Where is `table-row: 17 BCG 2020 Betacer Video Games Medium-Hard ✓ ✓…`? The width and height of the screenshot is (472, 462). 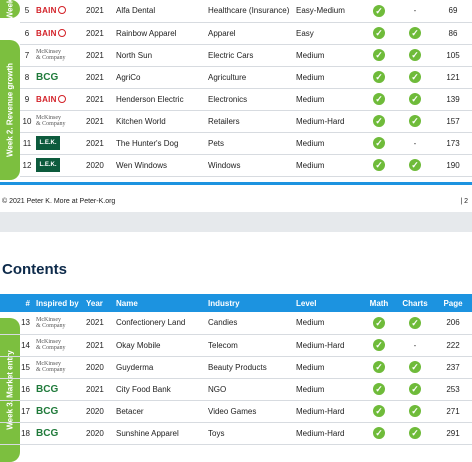
table-row: 17 BCG 2020 Betacer Video Games Medium-Hard ✓ ✓… is located at coordinates (236, 411).